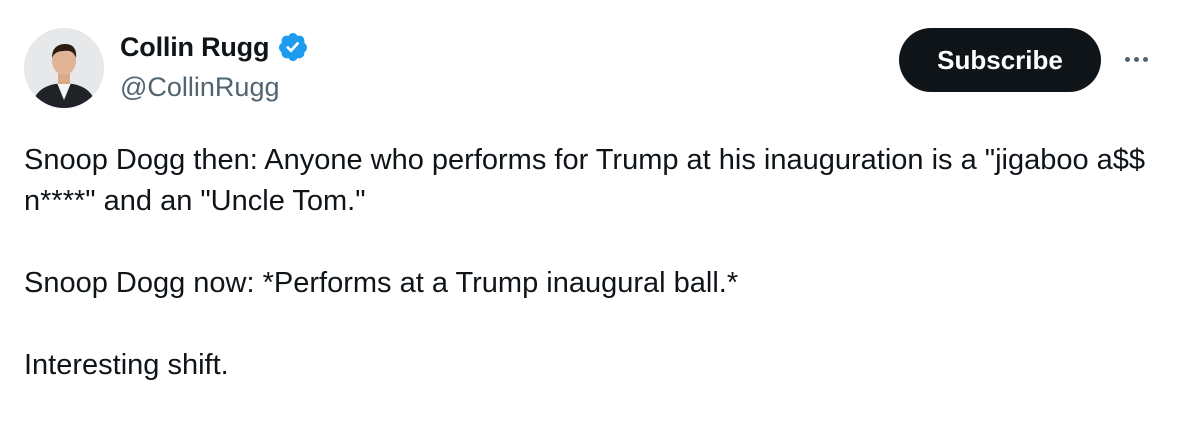  Describe the element at coordinates (1000, 60) in the screenshot. I see `subscribe-button: Subscribe` at that location.